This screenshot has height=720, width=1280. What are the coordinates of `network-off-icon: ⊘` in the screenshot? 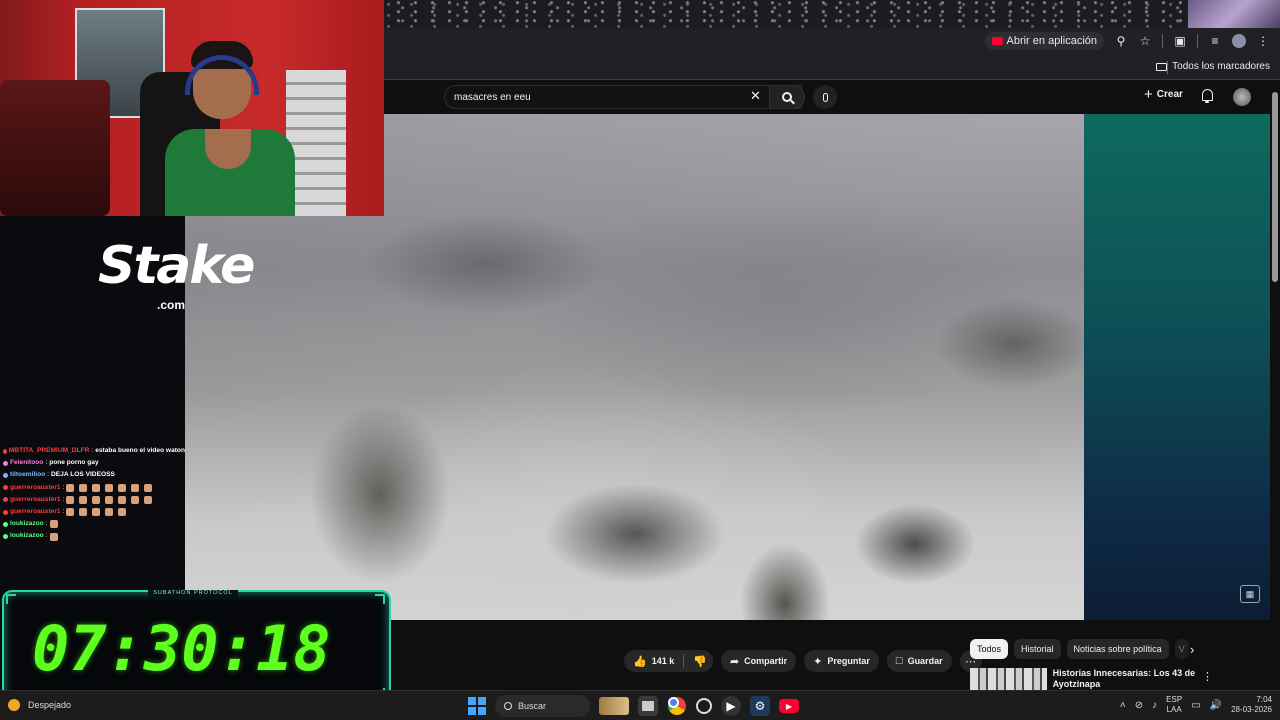 It's located at (1139, 705).